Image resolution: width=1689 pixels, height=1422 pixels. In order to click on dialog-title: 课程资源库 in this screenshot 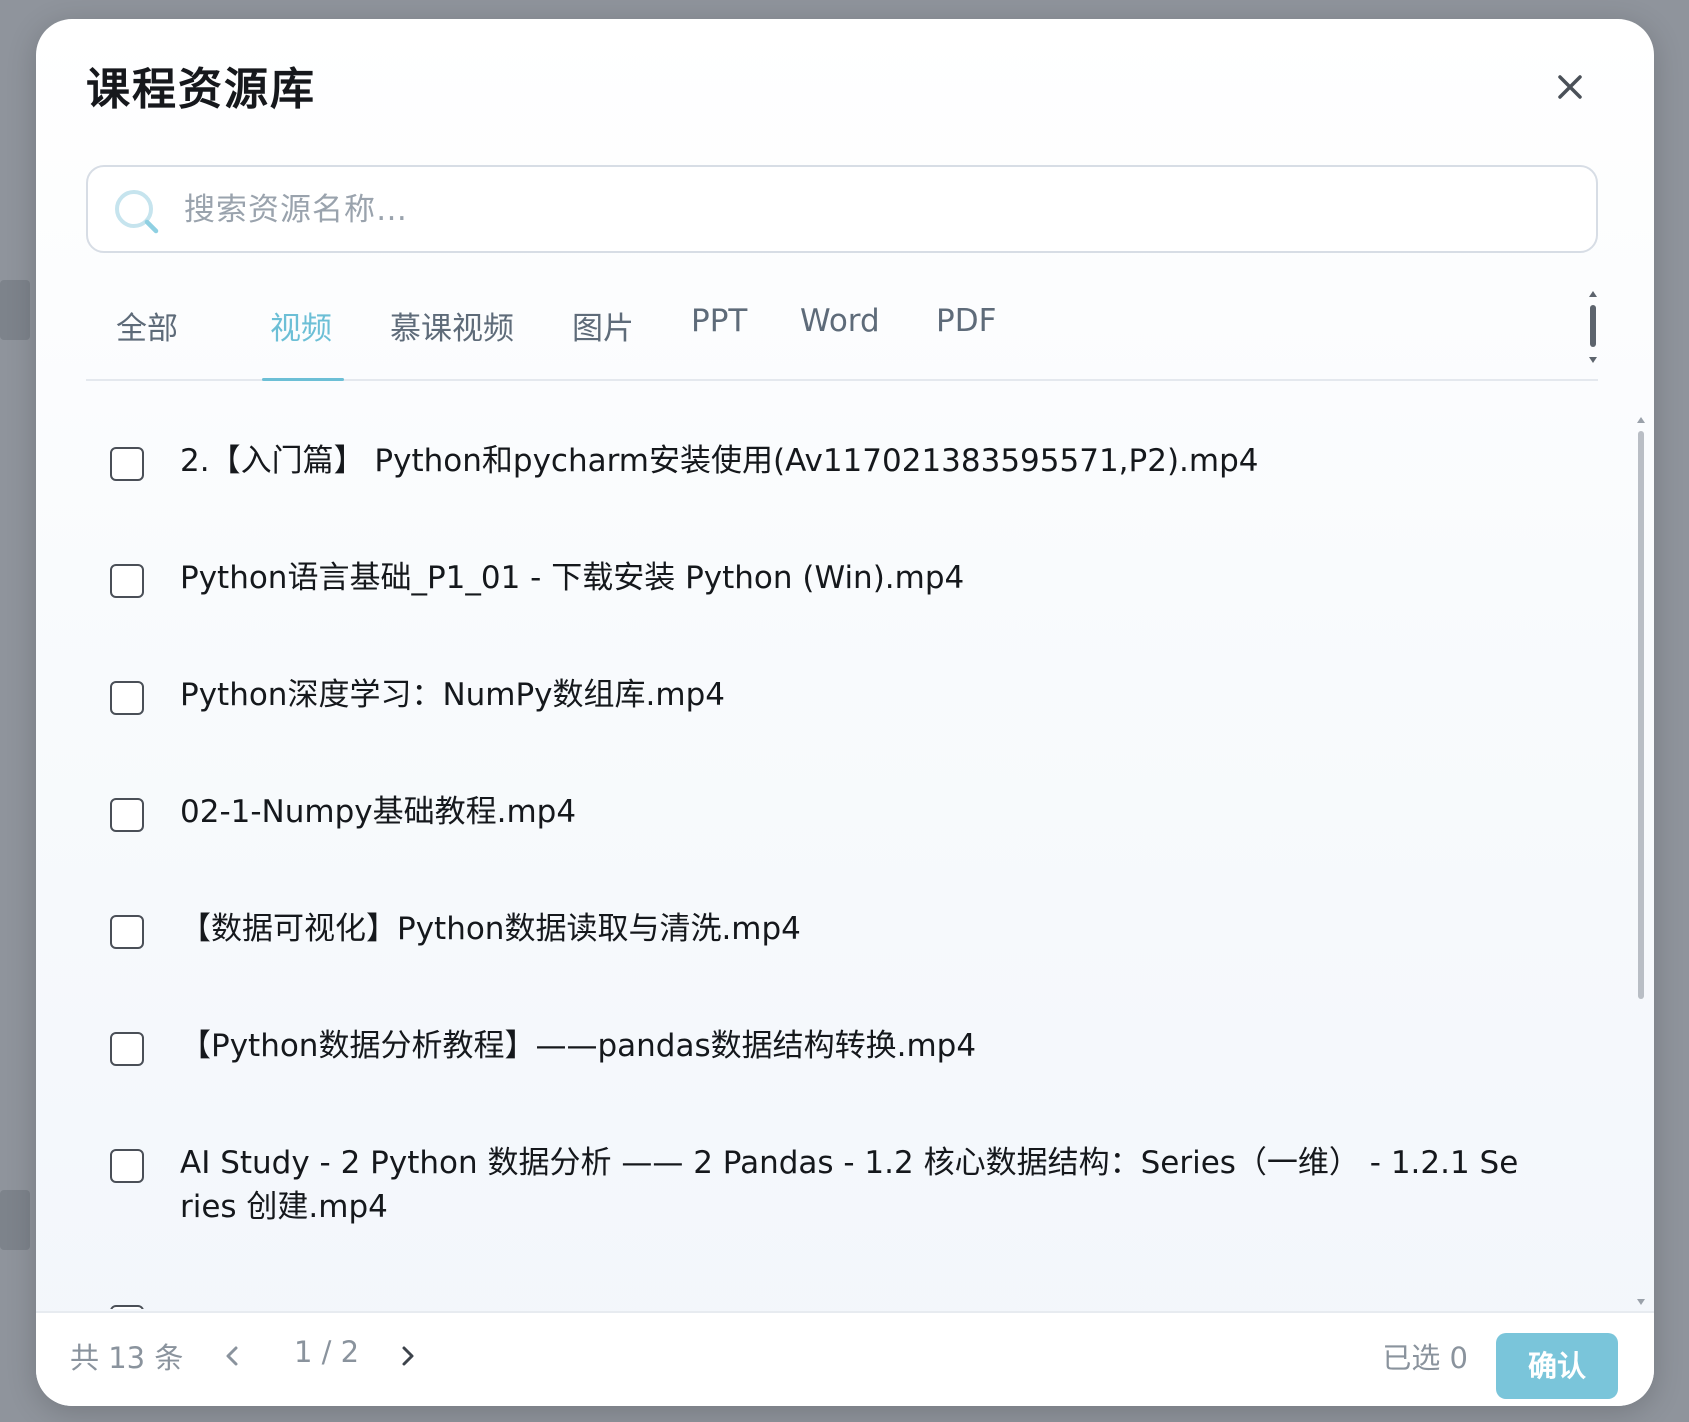, I will do `click(201, 89)`.